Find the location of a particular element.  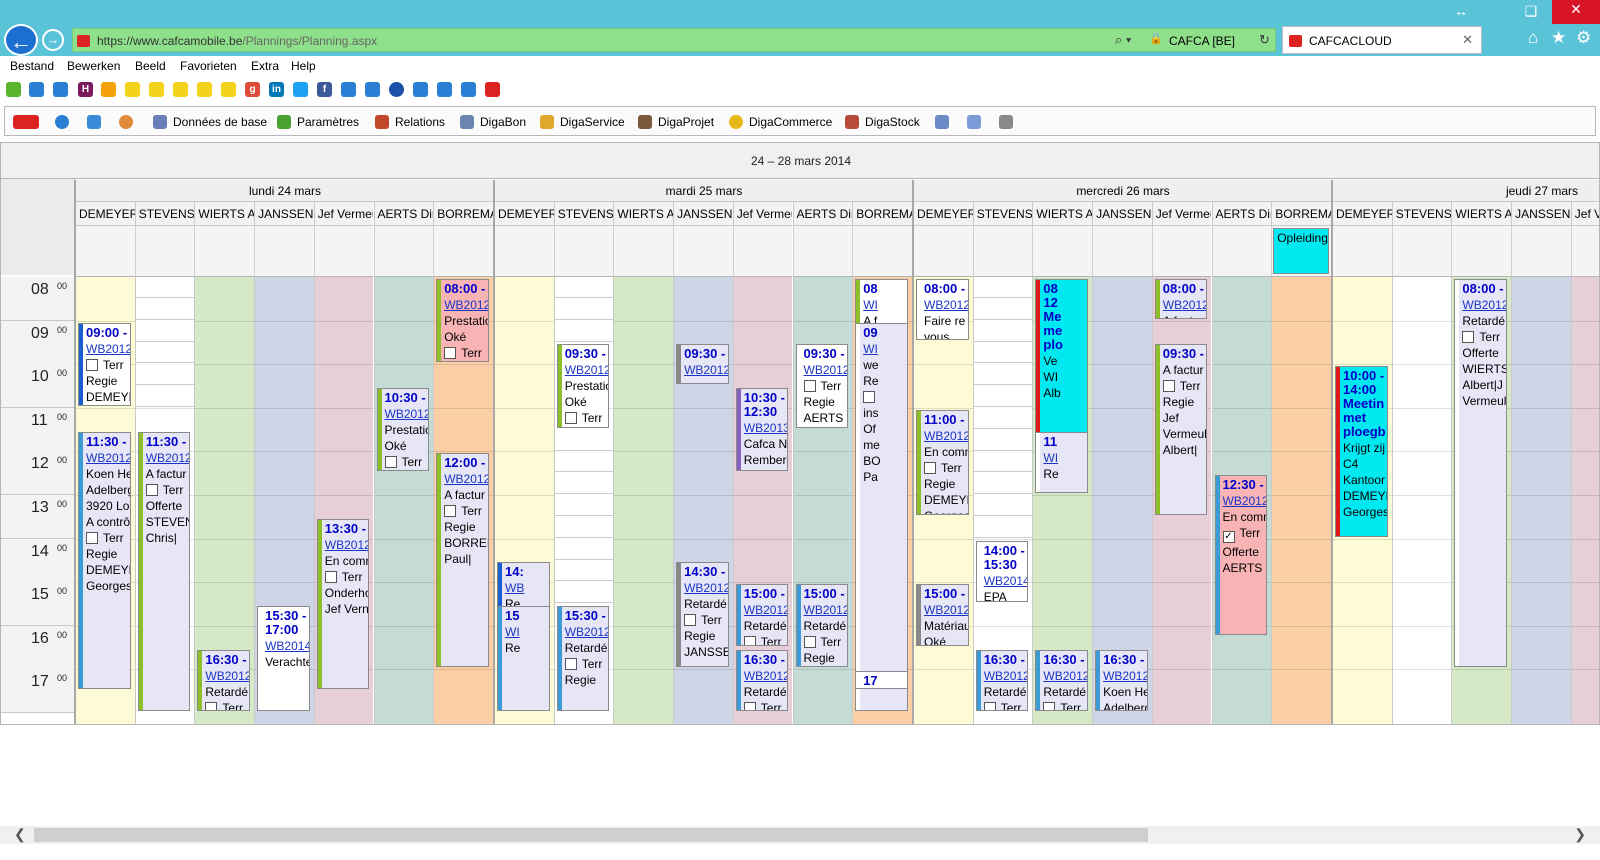

h-logo-icon: H is located at coordinates (85, 89).